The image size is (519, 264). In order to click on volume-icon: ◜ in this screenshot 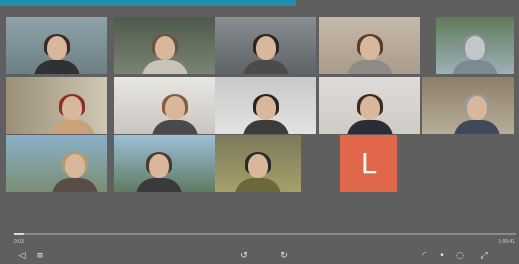, I will do `click(424, 256)`.